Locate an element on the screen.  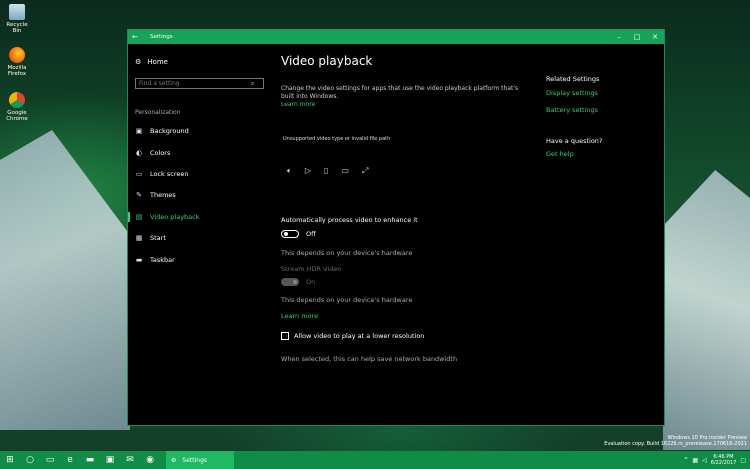
volume-icon: ◁ is located at coordinates (704, 460).